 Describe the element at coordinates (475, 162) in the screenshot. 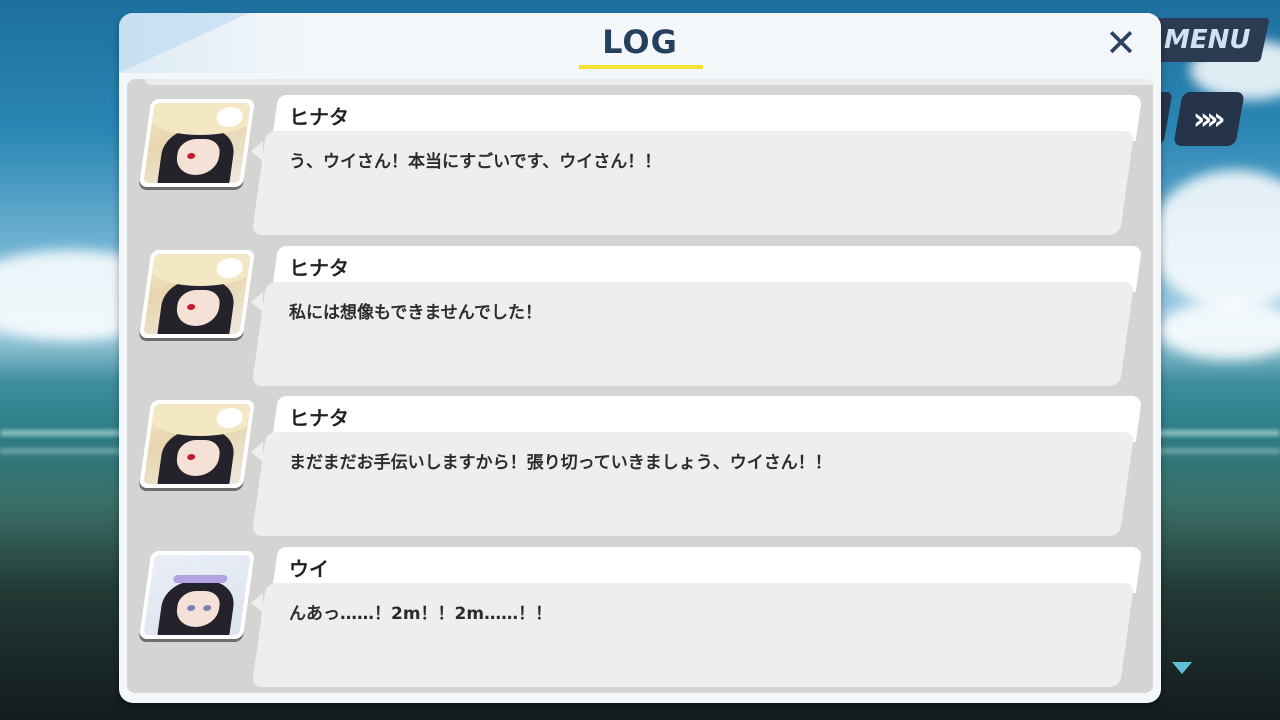

I see `message-text: う、ウイさん！本当にすごいです、ウイさん！！` at that location.